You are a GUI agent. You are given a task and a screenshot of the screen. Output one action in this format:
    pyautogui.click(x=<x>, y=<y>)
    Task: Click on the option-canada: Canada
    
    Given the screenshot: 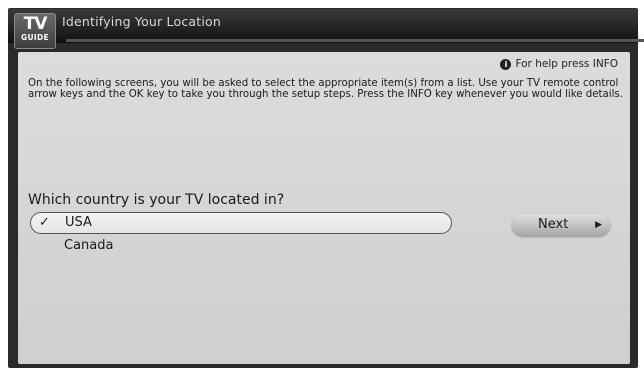 What is the action you would take?
    pyautogui.click(x=240, y=246)
    